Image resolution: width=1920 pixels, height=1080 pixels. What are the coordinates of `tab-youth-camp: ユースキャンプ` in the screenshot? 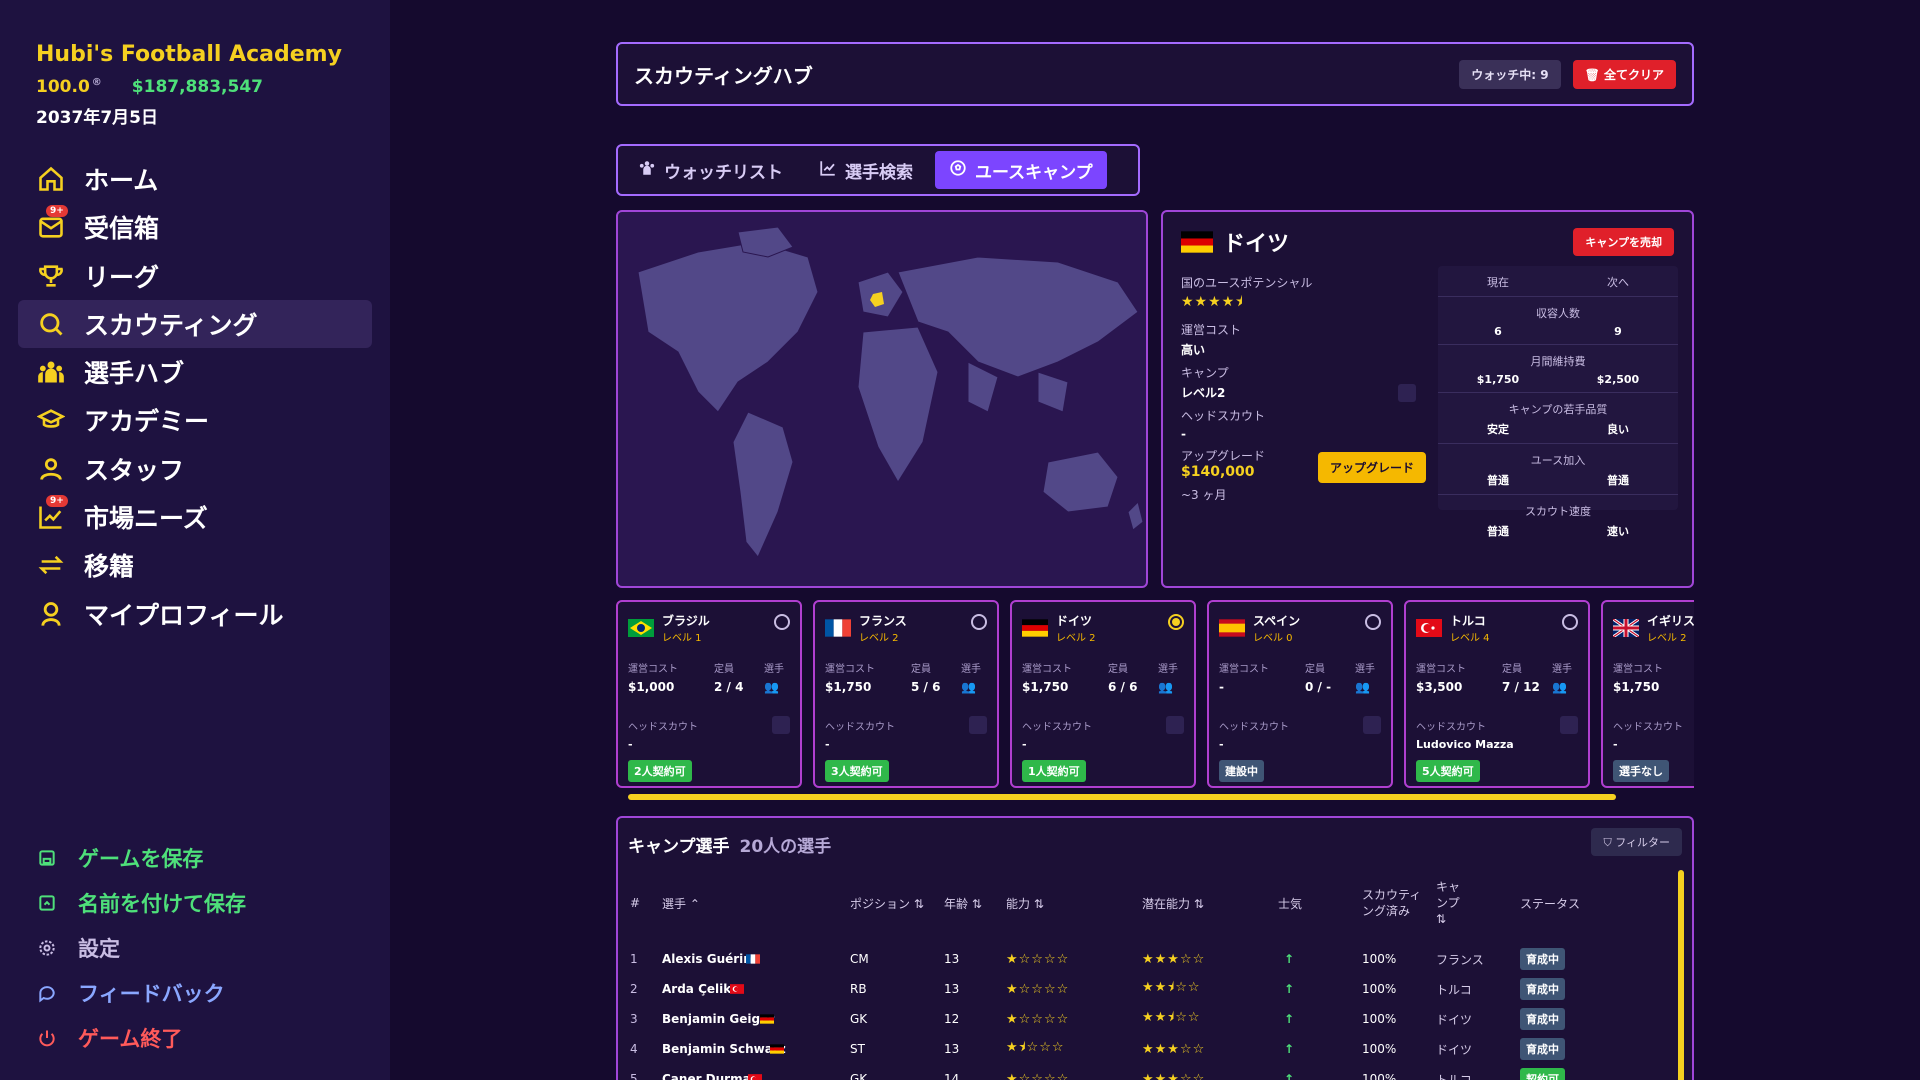 It's located at (1021, 170).